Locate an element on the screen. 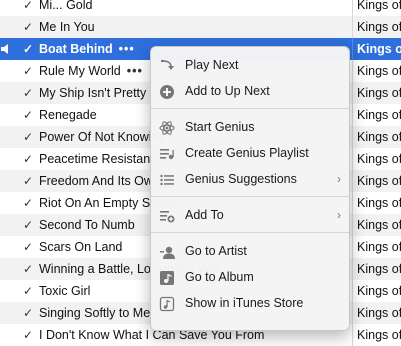 The height and width of the screenshot is (346, 401). track-name: Me In You is located at coordinates (67, 27).